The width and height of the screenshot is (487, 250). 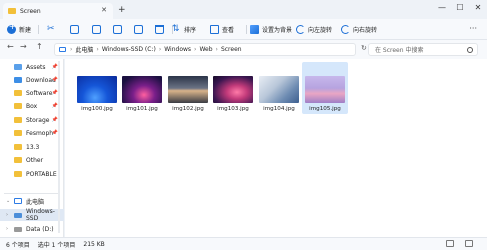 I want to click on rotate-left-button: 向左旋转, so click(x=314, y=29).